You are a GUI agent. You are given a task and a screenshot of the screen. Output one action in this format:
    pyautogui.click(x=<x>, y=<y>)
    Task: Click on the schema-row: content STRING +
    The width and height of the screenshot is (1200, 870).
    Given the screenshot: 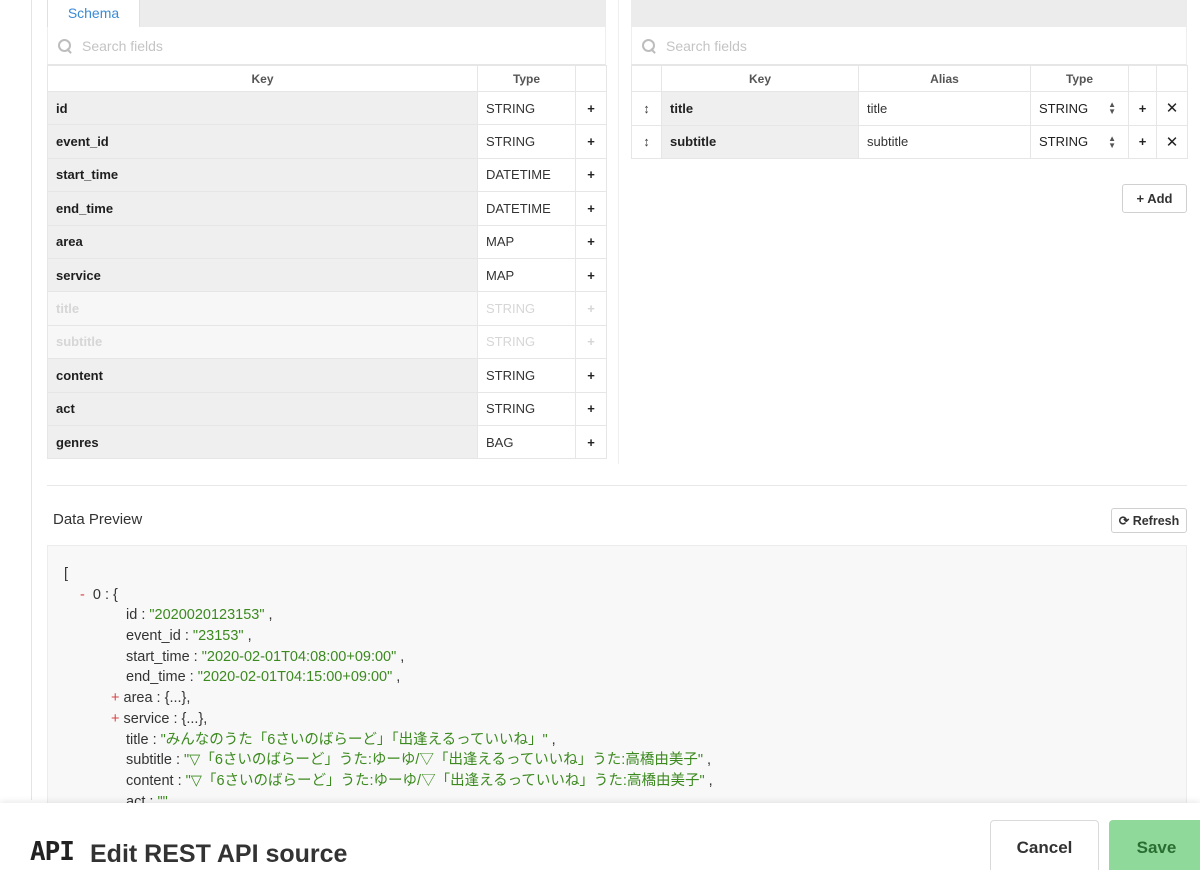 What is the action you would take?
    pyautogui.click(x=327, y=375)
    